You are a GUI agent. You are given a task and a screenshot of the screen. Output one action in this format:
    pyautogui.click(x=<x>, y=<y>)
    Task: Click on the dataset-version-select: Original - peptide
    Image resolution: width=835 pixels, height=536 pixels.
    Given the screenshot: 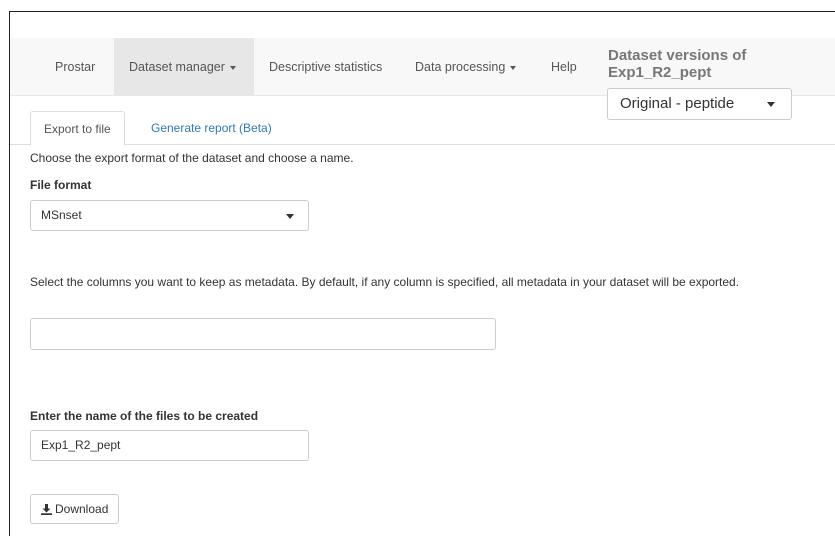 What is the action you would take?
    pyautogui.click(x=699, y=104)
    